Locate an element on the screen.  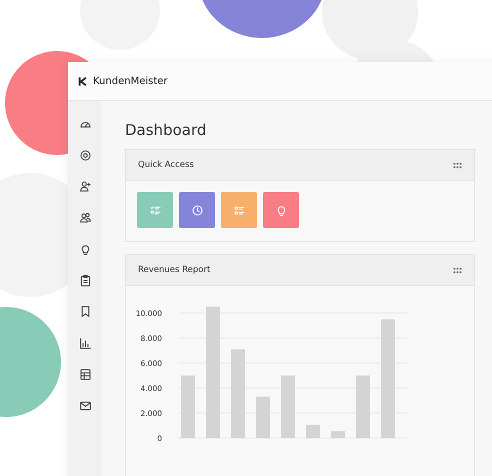
checklist-icon is located at coordinates (155, 210).